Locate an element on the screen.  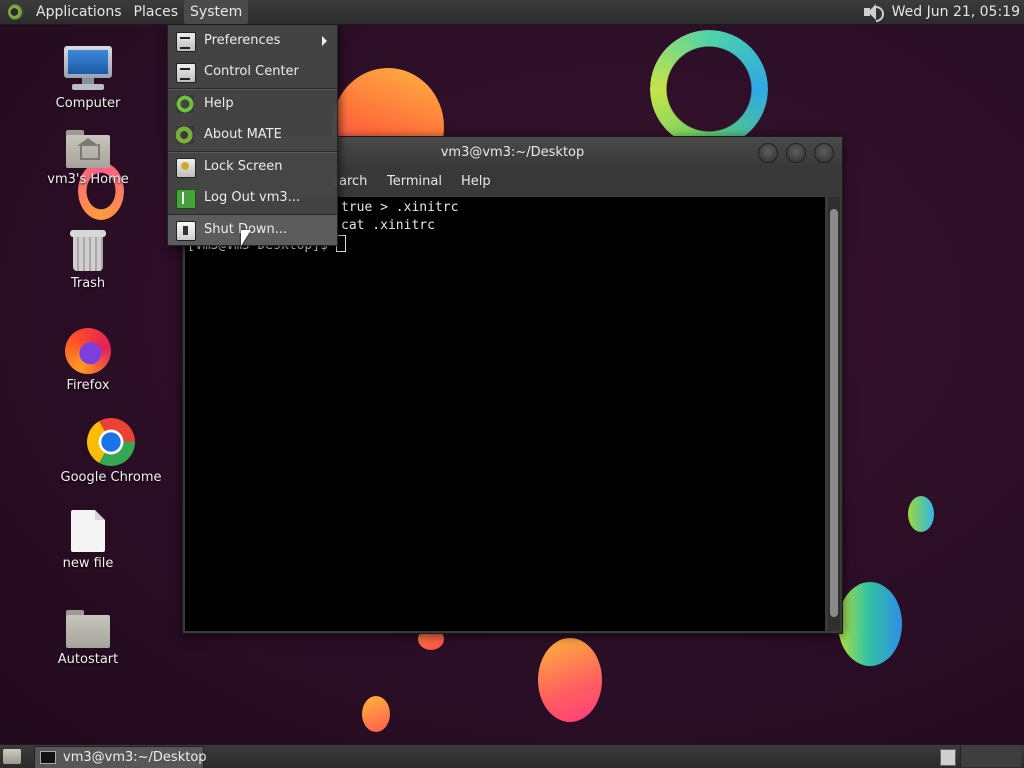
menu-item-label: About MATE is located at coordinates (243, 134).